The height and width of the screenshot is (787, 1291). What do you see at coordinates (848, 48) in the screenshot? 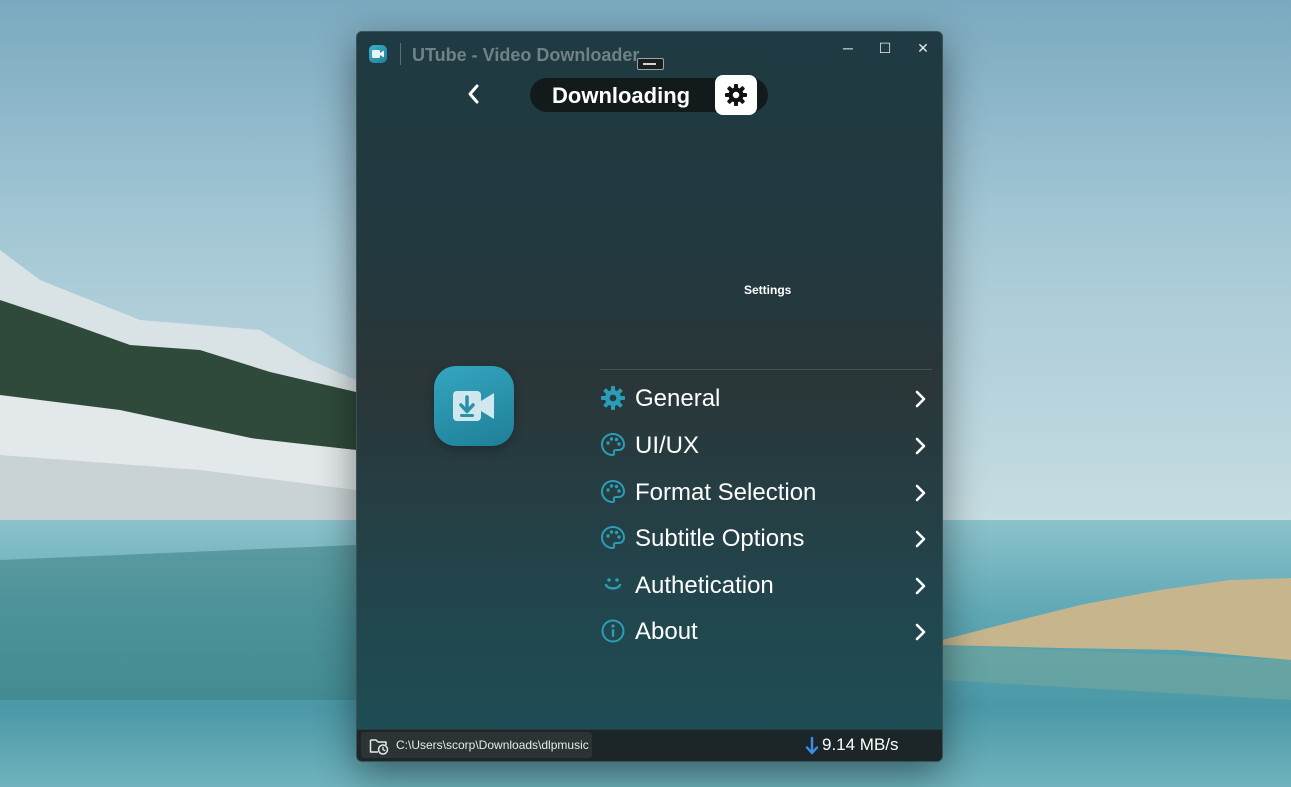
I see `minimize-button: ─` at bounding box center [848, 48].